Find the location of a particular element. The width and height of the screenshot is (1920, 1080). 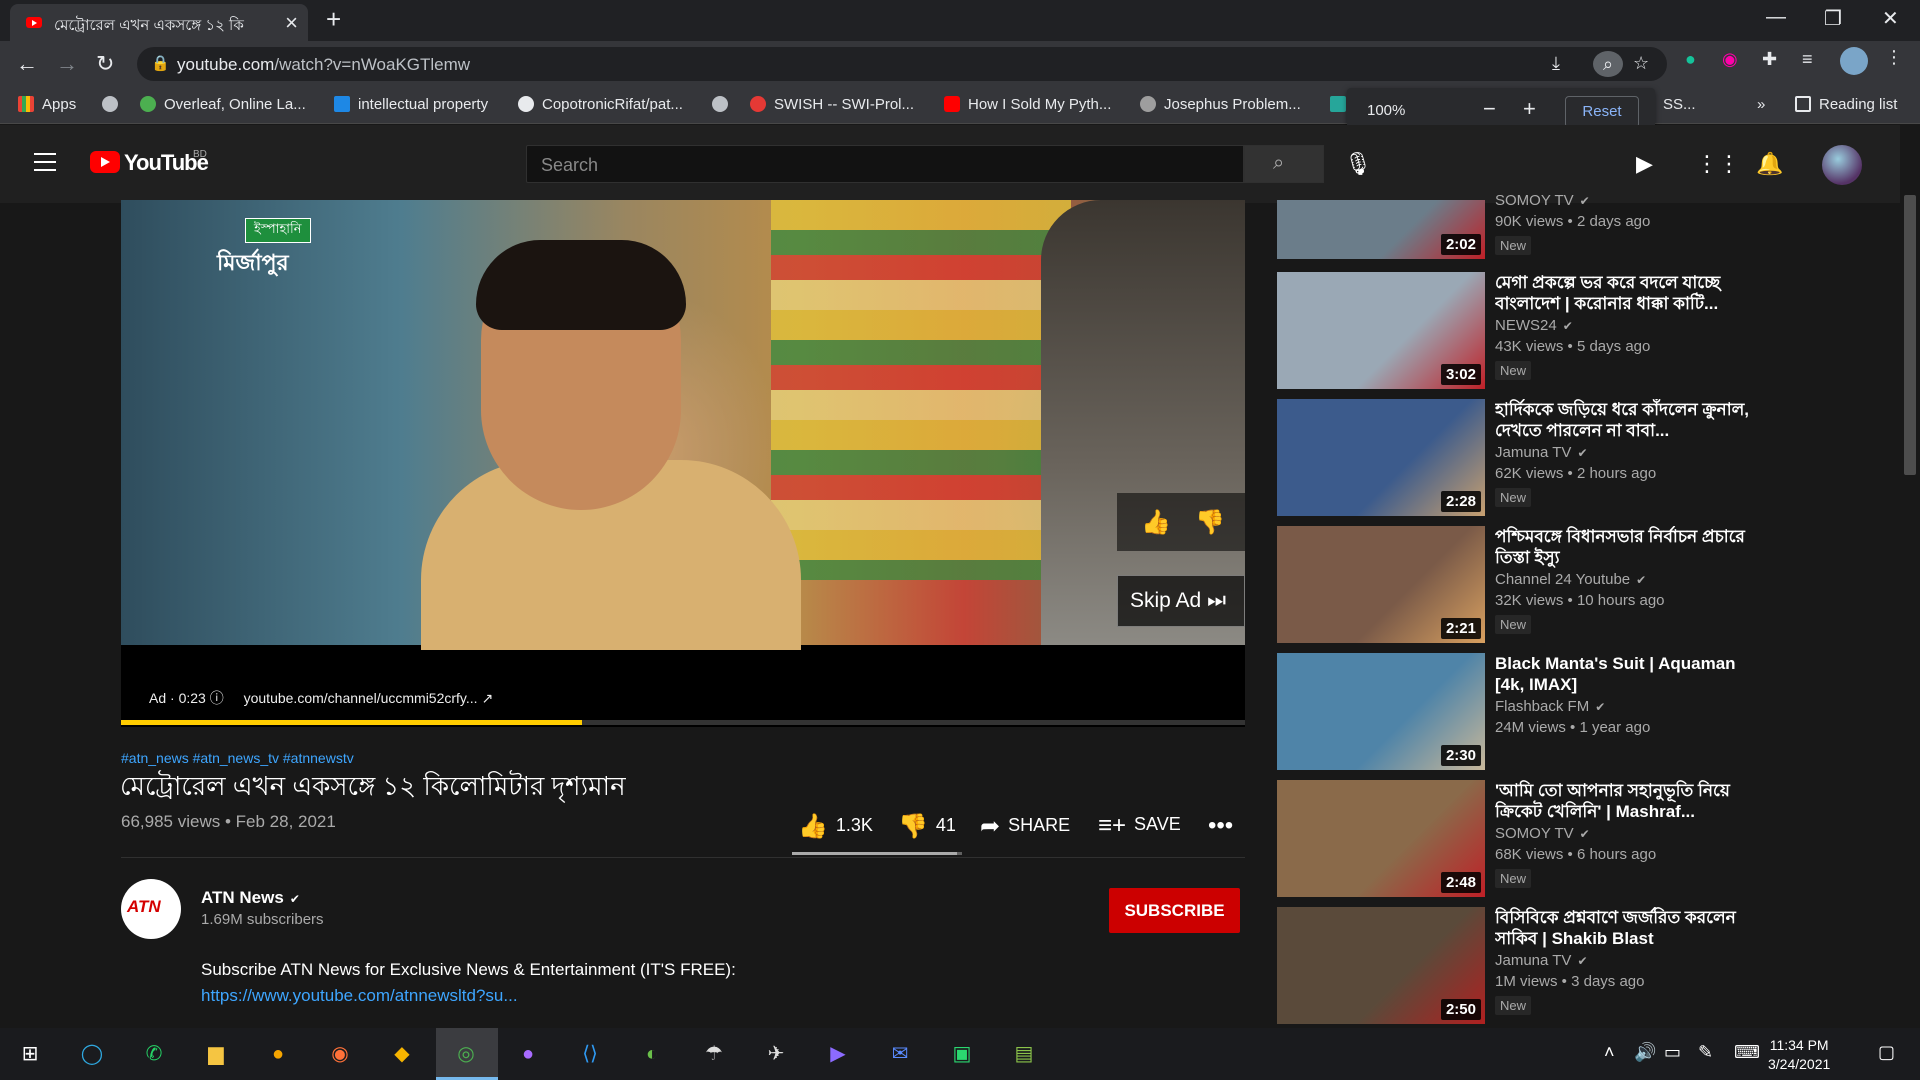

notifications-bell-icon: 🔔 is located at coordinates (1769, 164).